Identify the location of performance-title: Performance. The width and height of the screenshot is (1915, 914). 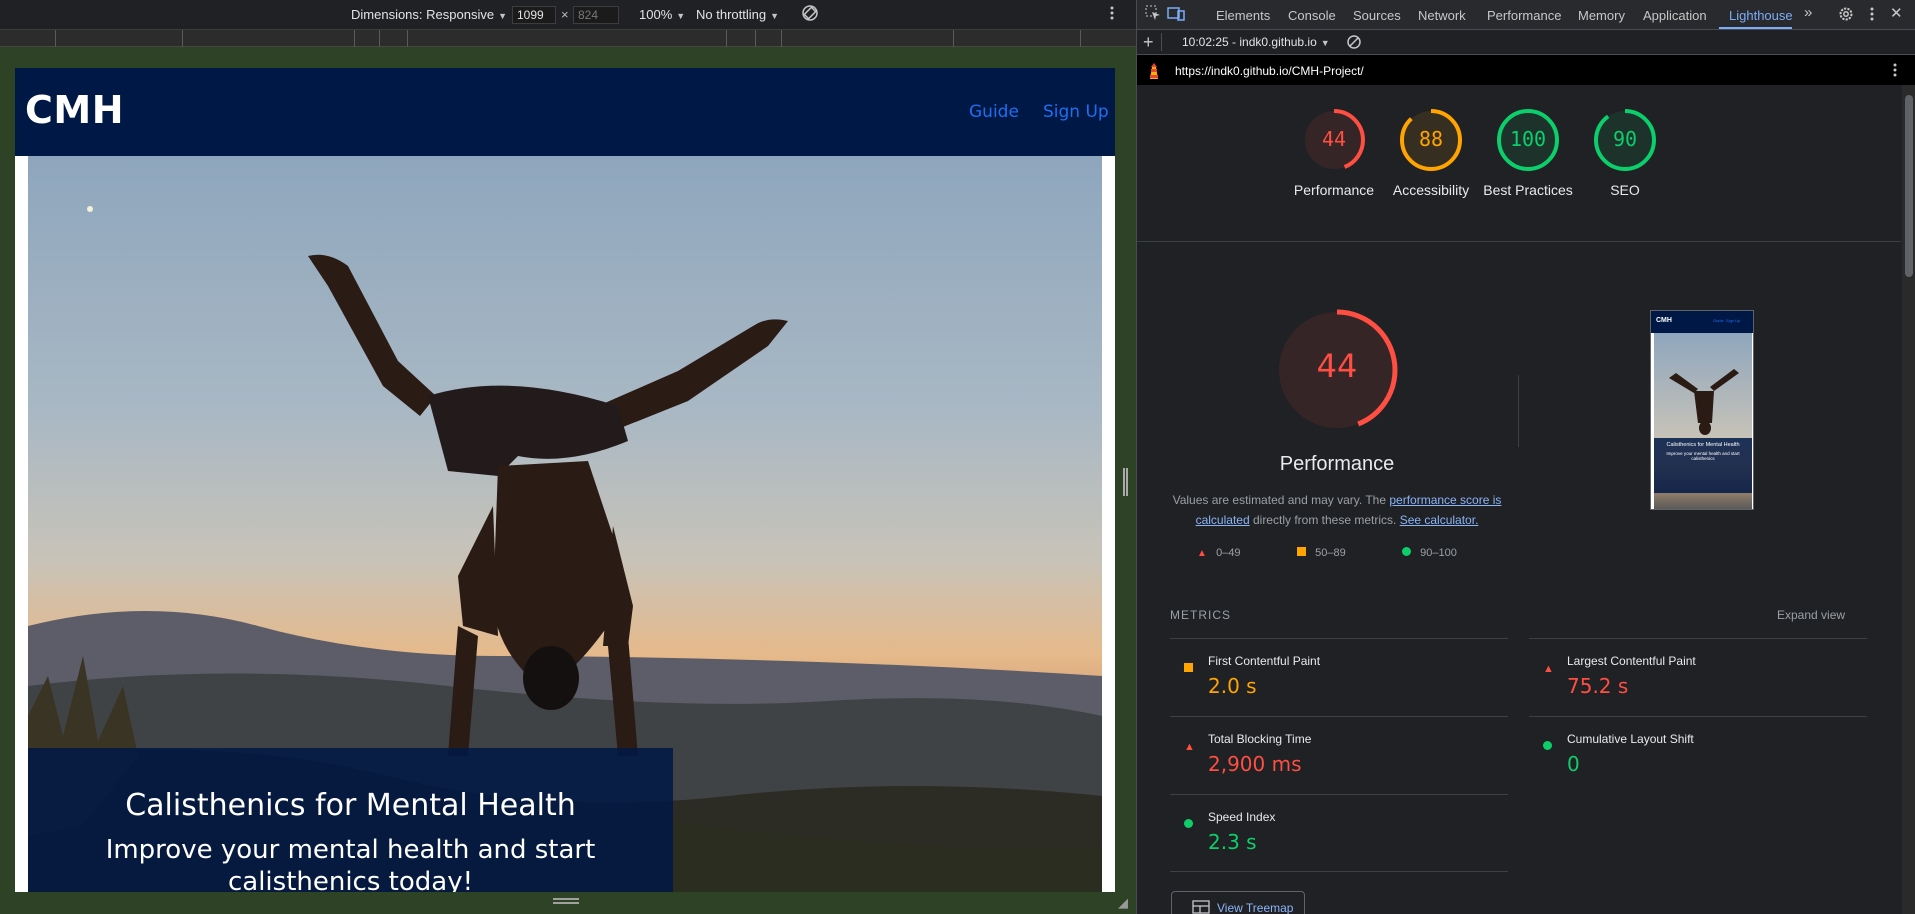
(1337, 464).